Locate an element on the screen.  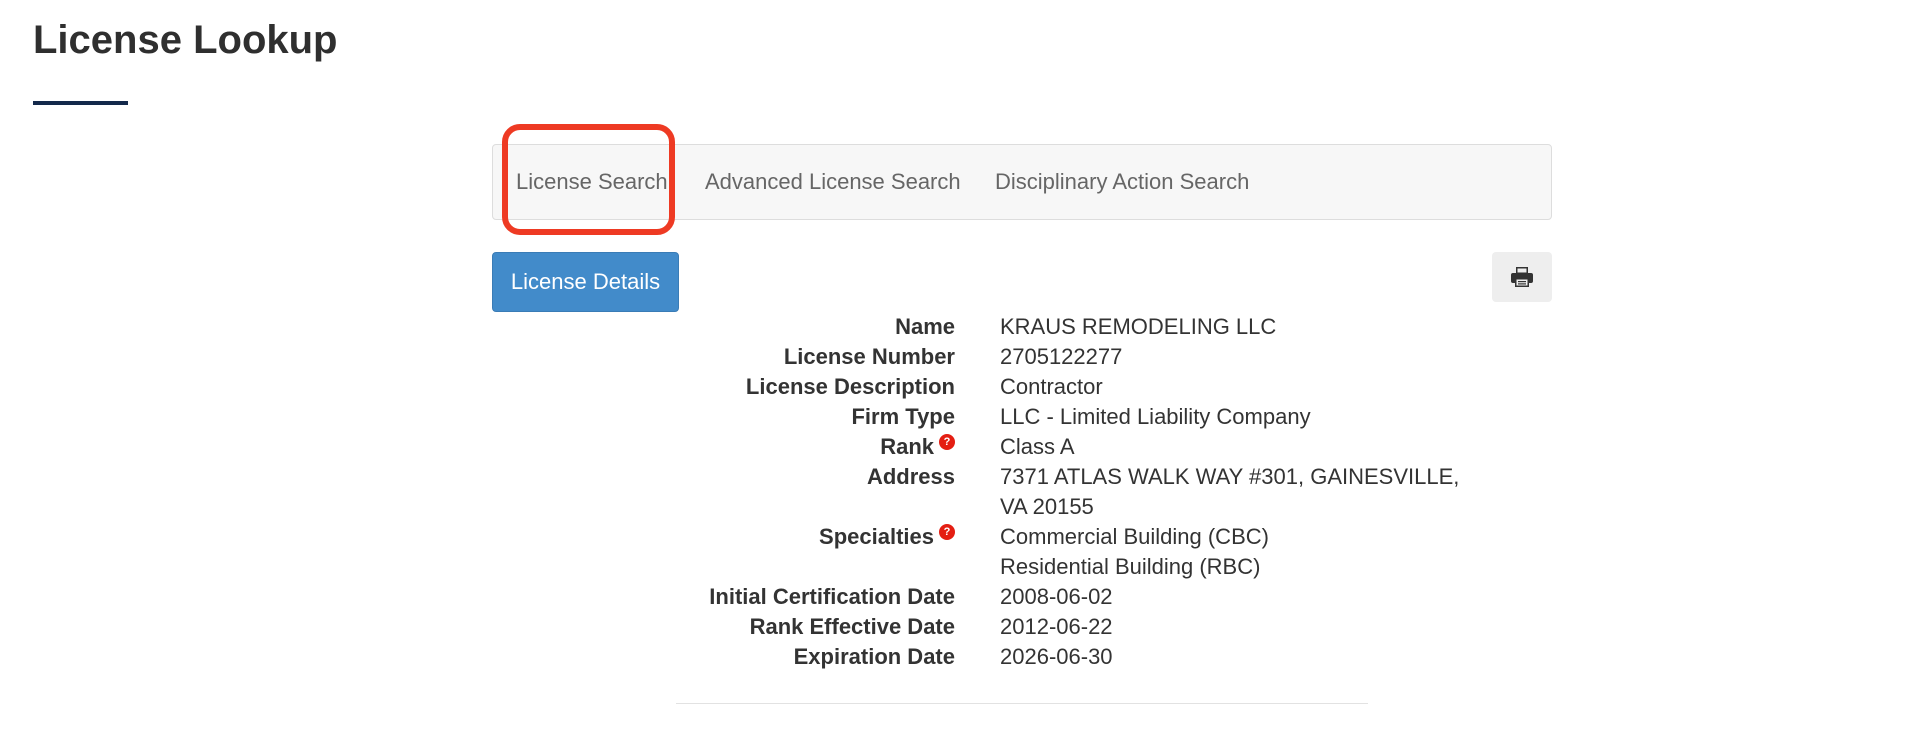
expiration-date-value: 2026-06-30 is located at coordinates (1056, 656).